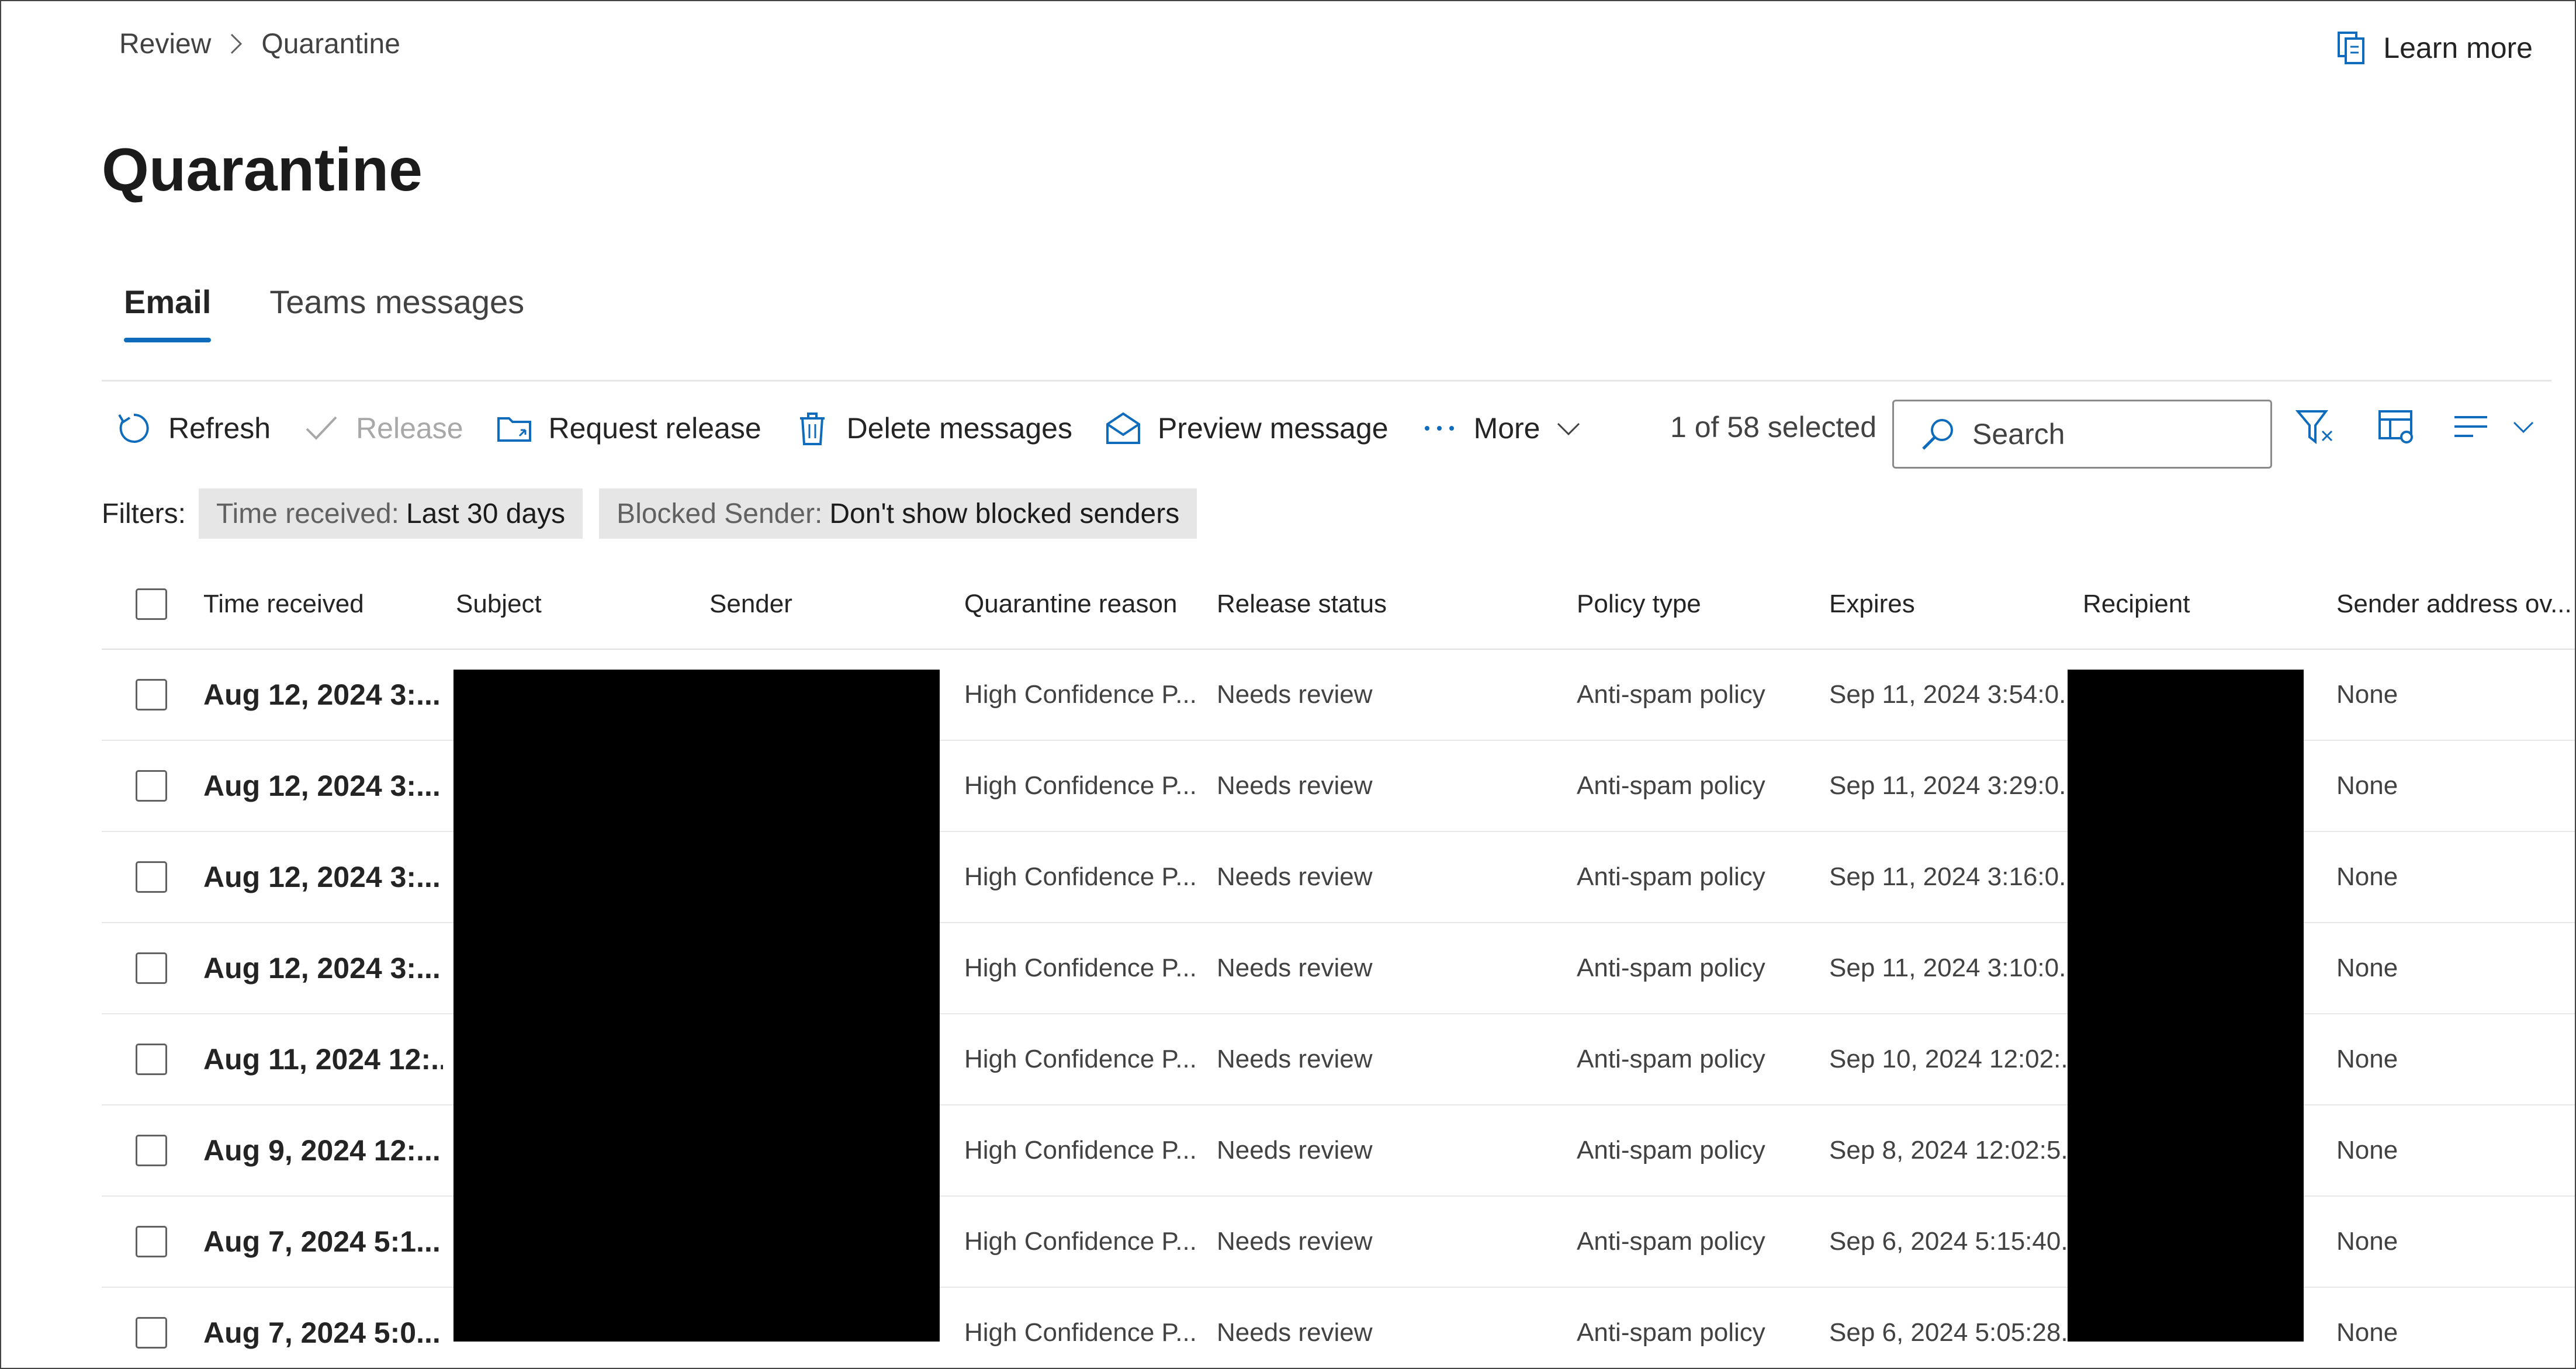 The image size is (2576, 1369). What do you see at coordinates (307, 513) in the screenshot?
I see `filter-chip-key: Time received:` at bounding box center [307, 513].